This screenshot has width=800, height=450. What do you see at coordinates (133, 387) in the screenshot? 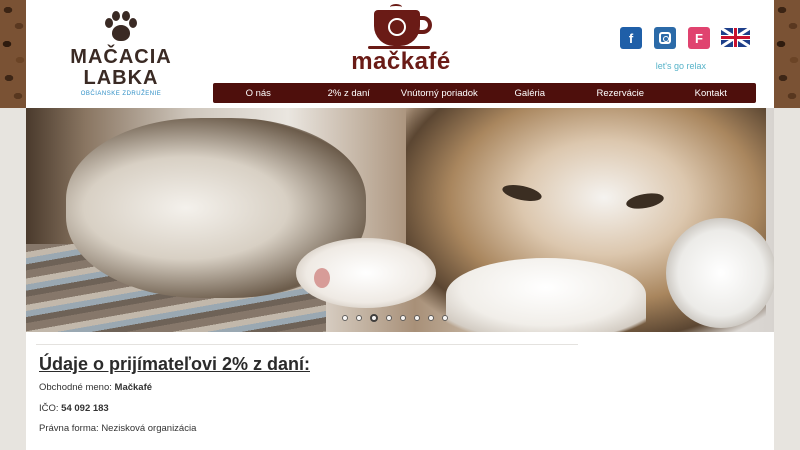
I see `business-name-value: Mačkafé` at bounding box center [133, 387].